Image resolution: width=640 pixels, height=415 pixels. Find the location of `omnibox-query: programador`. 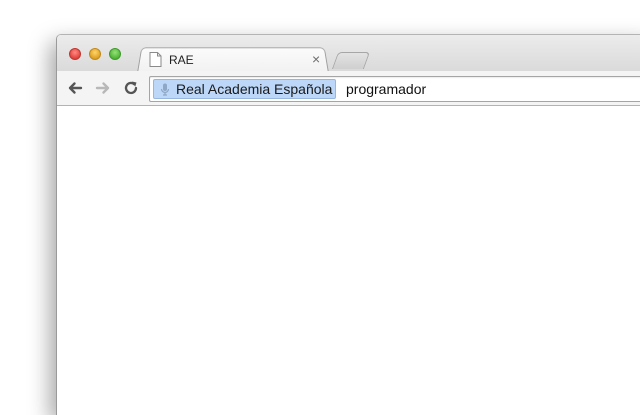

omnibox-query: programador is located at coordinates (386, 89).